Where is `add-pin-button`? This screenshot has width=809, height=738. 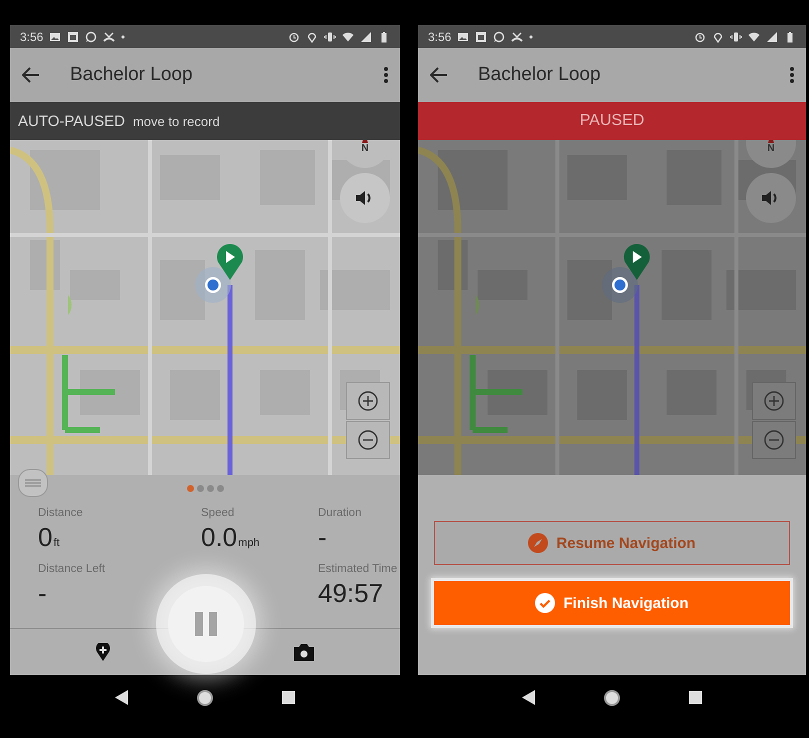
add-pin-button is located at coordinates (103, 652).